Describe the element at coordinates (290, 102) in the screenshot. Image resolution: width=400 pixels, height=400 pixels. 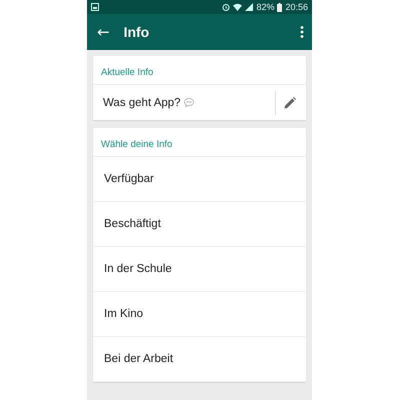
I see `edit-icon` at that location.